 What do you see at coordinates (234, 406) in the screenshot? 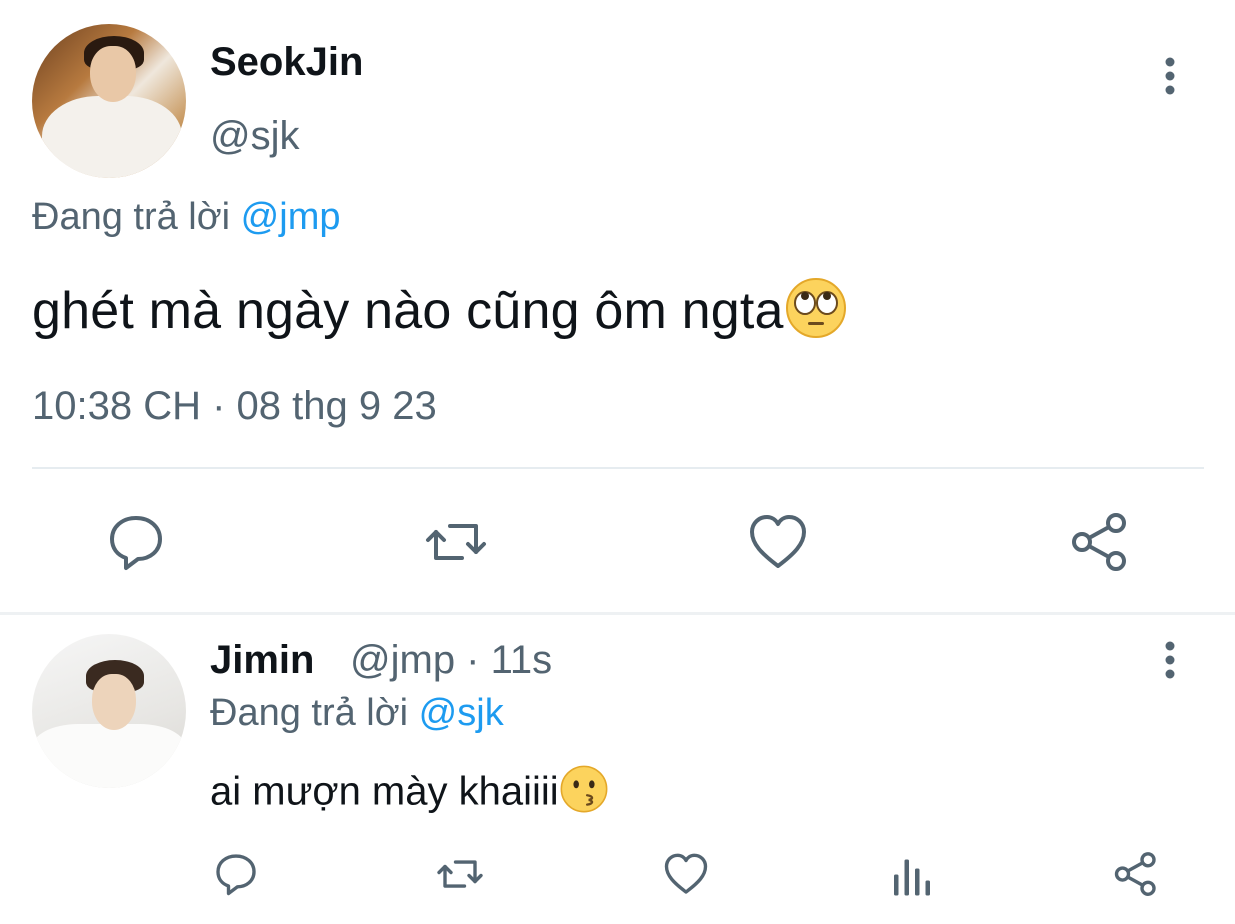
I see `tweet-timestamp: 10:38 CH · 08 thg 9 23` at bounding box center [234, 406].